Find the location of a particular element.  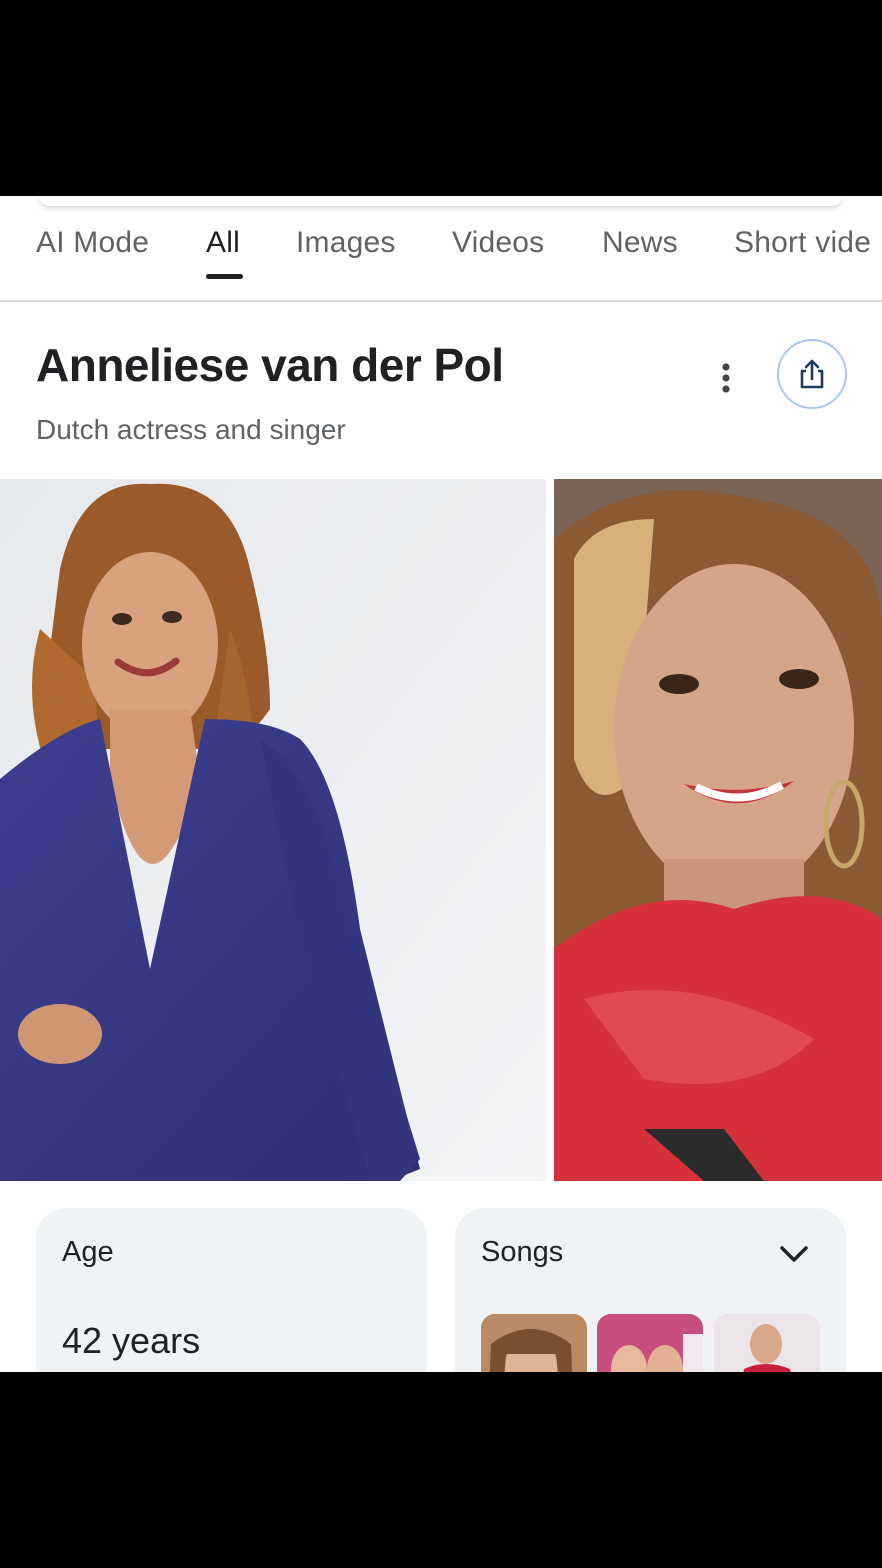

more-options-button is located at coordinates (726, 378).